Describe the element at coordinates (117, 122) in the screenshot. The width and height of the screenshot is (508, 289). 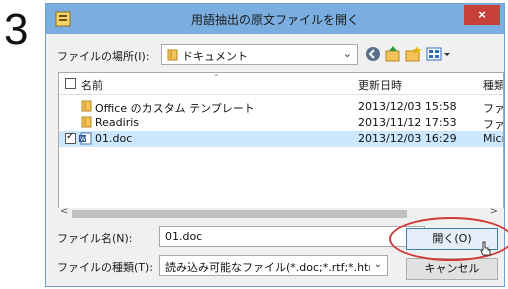
I see `file-name: Readiris` at that location.